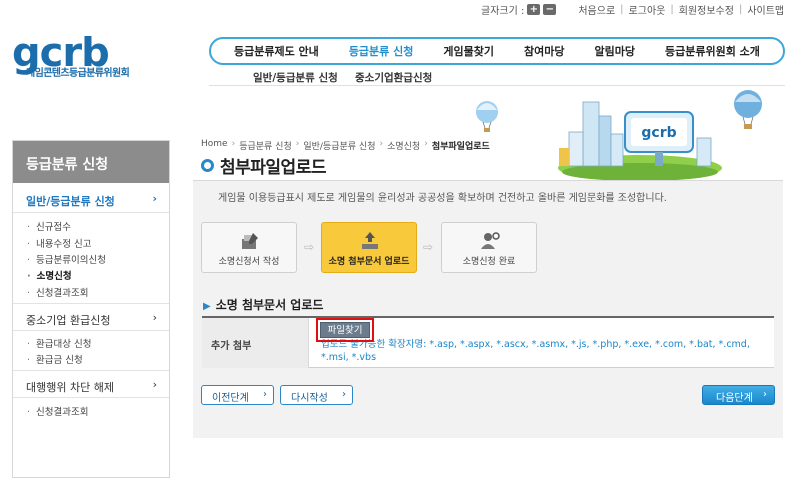 The height and width of the screenshot is (484, 800). What do you see at coordinates (381, 51) in the screenshot?
I see `gnb-item-rating-apply: 등급분류 신청` at bounding box center [381, 51].